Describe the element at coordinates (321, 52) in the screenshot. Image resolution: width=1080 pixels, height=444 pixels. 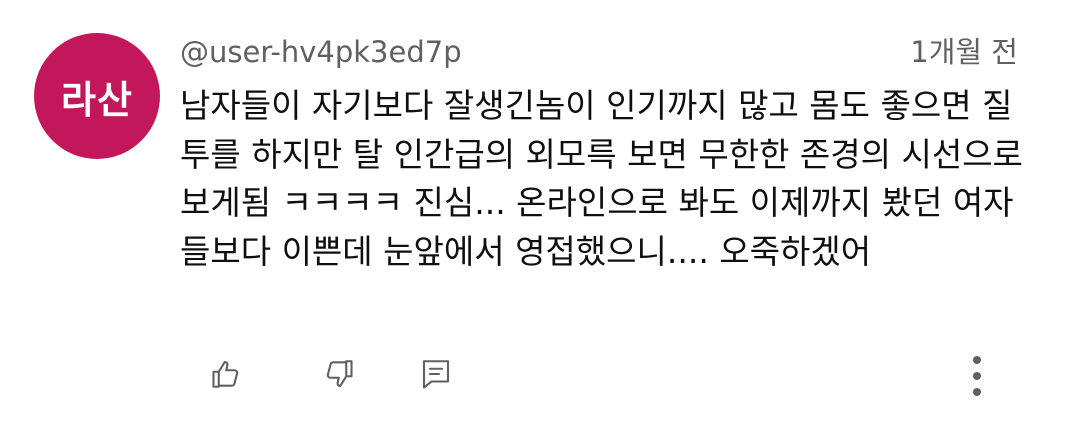
I see `comment-author: @user-hv4pk3ed7p` at that location.